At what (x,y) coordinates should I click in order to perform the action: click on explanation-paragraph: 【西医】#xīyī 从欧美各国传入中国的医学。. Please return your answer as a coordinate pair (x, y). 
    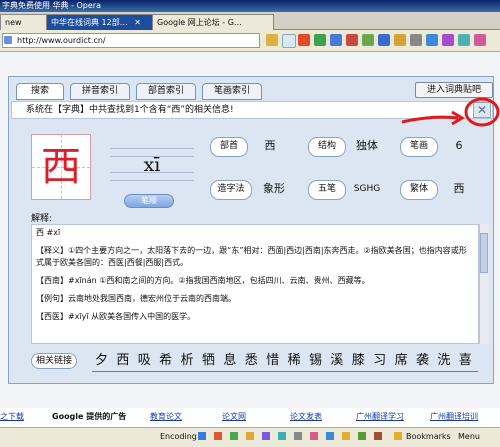
    Looking at the image, I should click on (116, 316).